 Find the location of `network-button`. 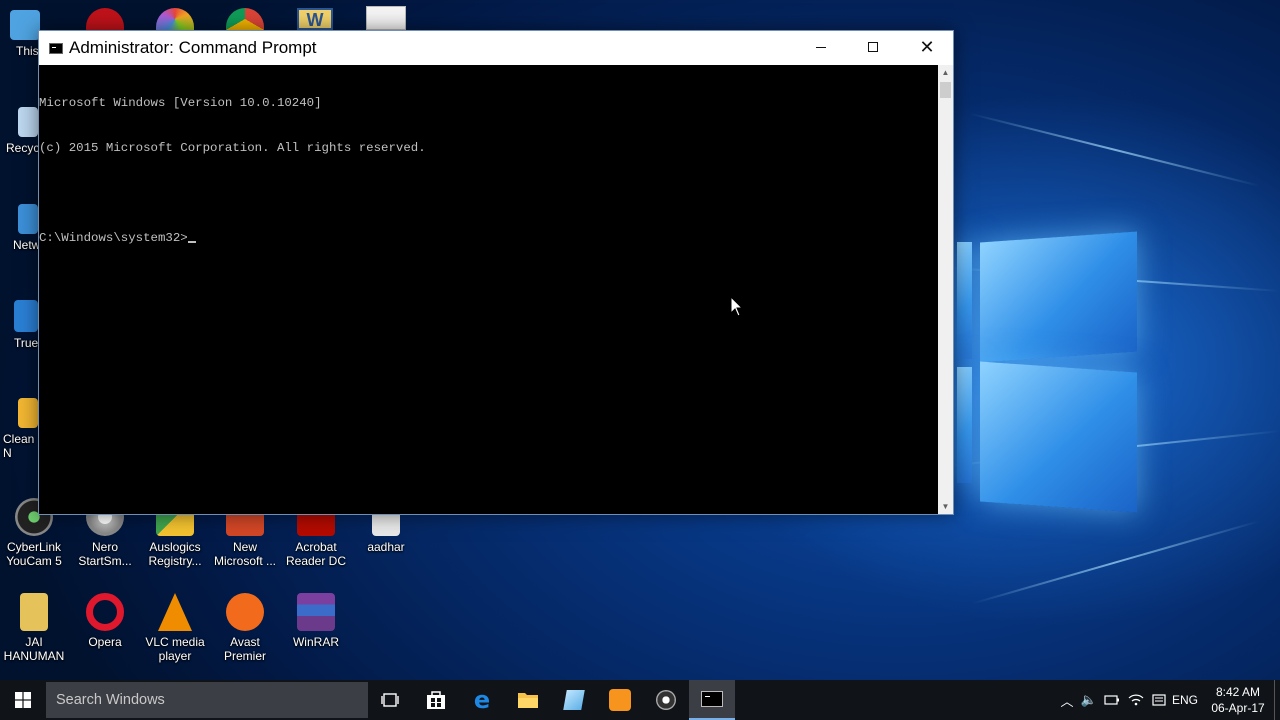

network-button is located at coordinates (1136, 700).